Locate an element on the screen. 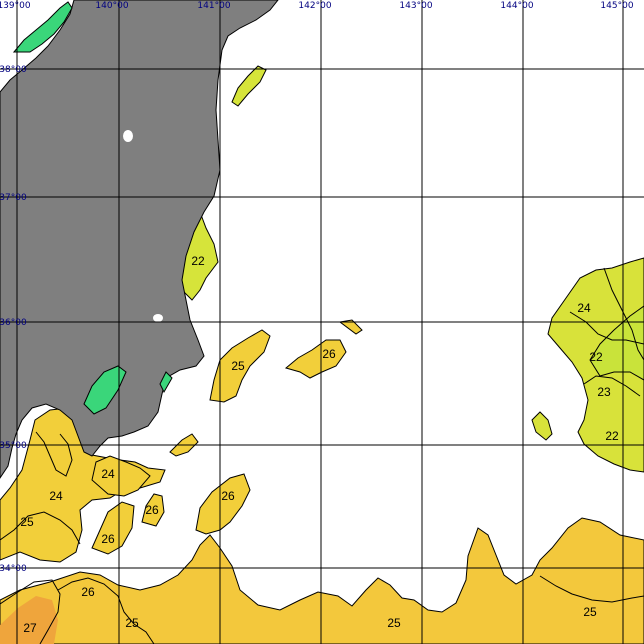 The width and height of the screenshot is (644, 644). sst-patch-26-left is located at coordinates (113, 528).